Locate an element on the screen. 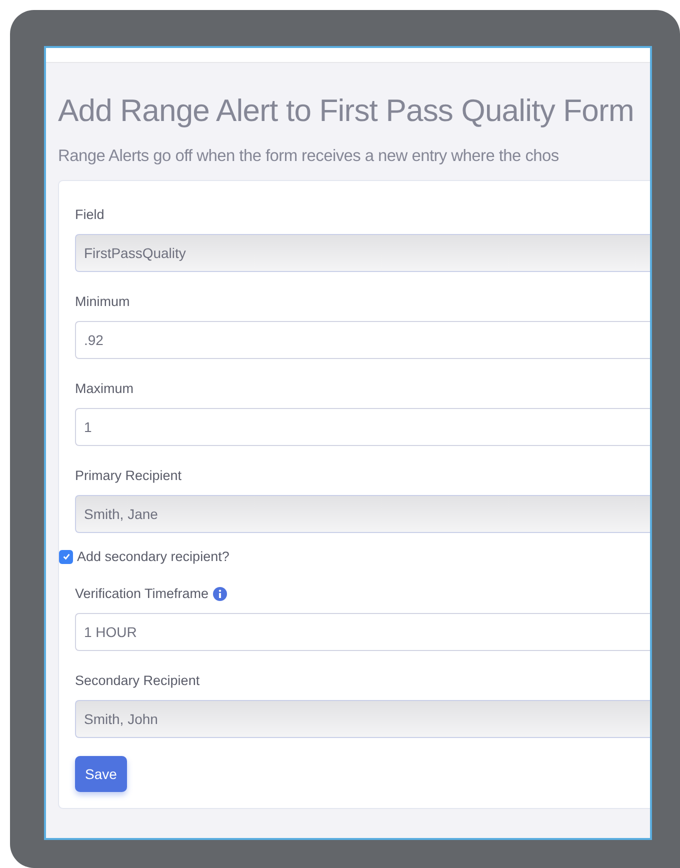 The width and height of the screenshot is (680, 868). field-label: Field is located at coordinates (89, 214).